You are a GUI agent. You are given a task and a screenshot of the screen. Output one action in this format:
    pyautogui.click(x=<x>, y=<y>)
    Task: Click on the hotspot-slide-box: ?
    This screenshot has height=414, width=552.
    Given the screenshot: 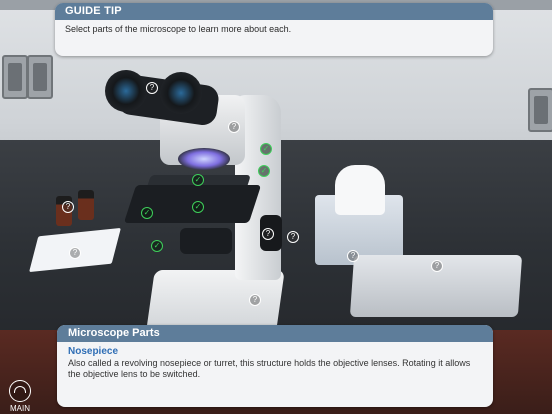 What is the action you would take?
    pyautogui.click(x=75, y=253)
    